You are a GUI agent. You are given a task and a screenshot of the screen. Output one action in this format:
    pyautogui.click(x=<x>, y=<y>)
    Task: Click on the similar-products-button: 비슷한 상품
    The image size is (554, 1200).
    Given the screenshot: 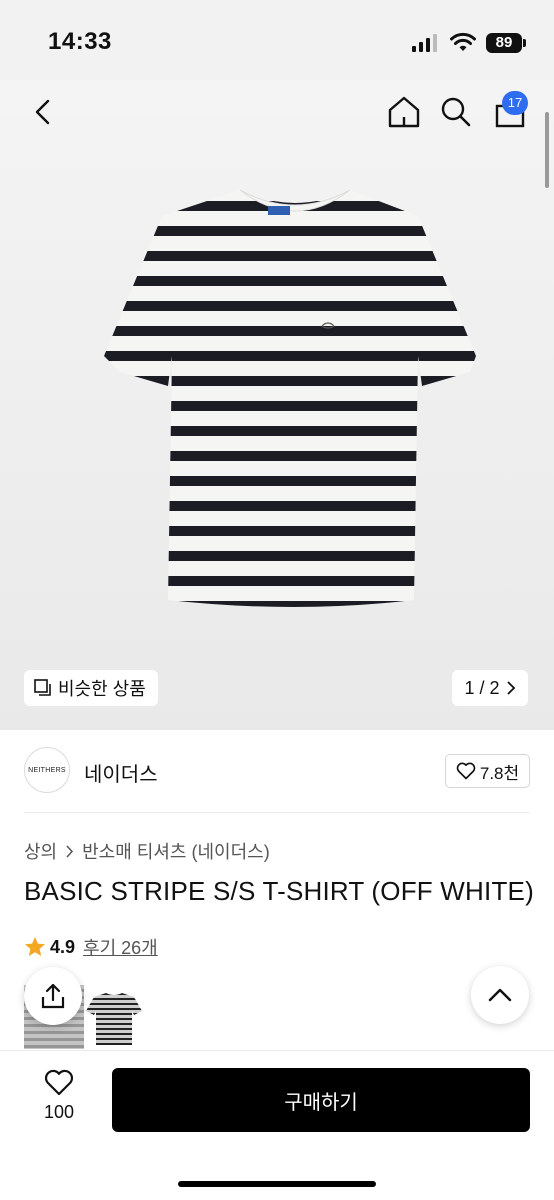 What is the action you would take?
    pyautogui.click(x=91, y=688)
    